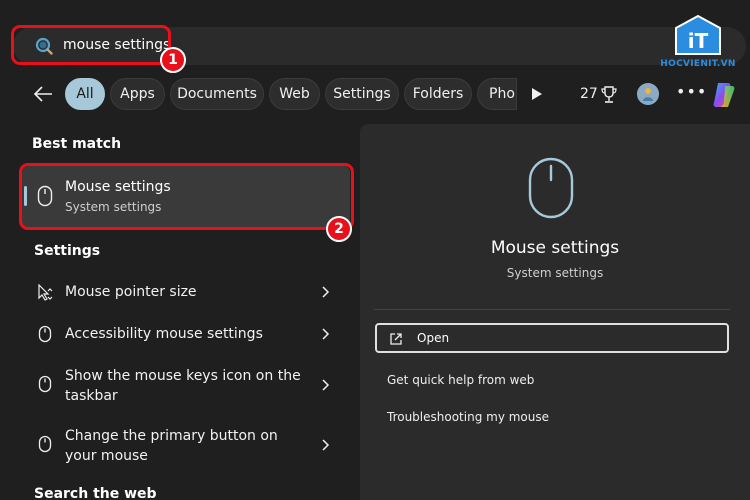 The width and height of the screenshot is (750, 500). What do you see at coordinates (137, 94) in the screenshot?
I see `tab-apps: Apps` at bounding box center [137, 94].